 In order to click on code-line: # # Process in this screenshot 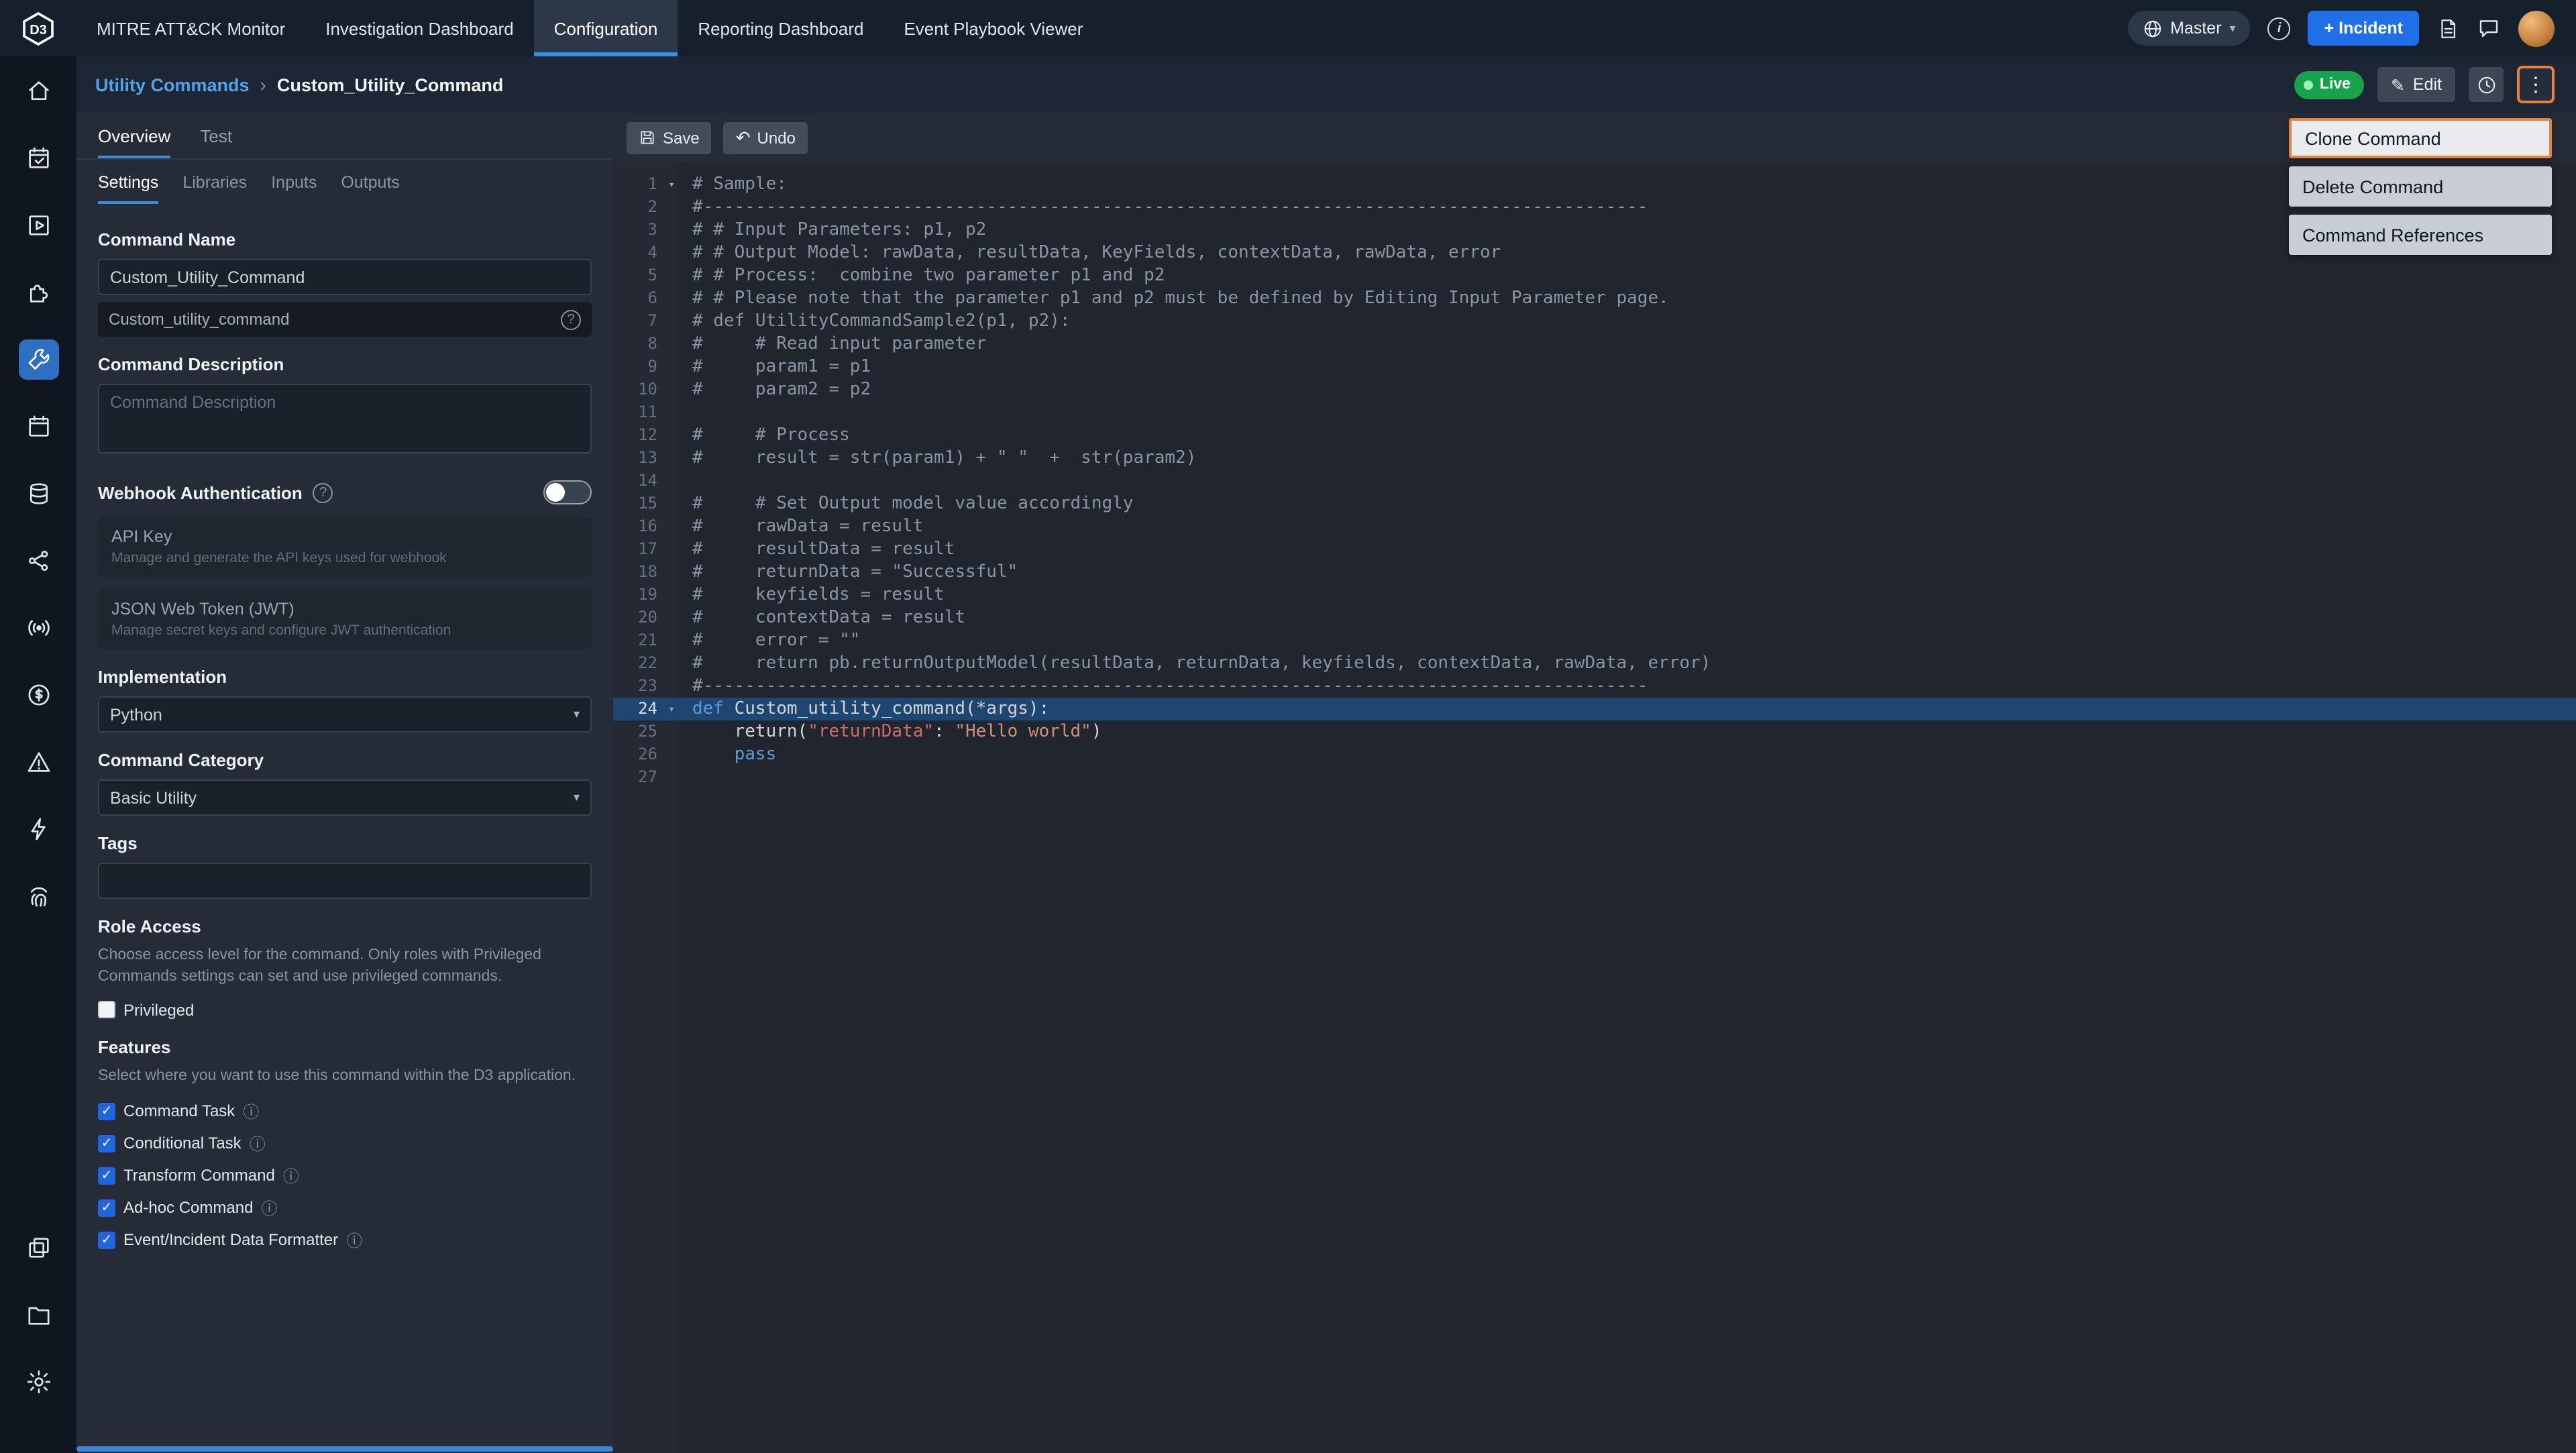, I will do `click(1627, 436)`.